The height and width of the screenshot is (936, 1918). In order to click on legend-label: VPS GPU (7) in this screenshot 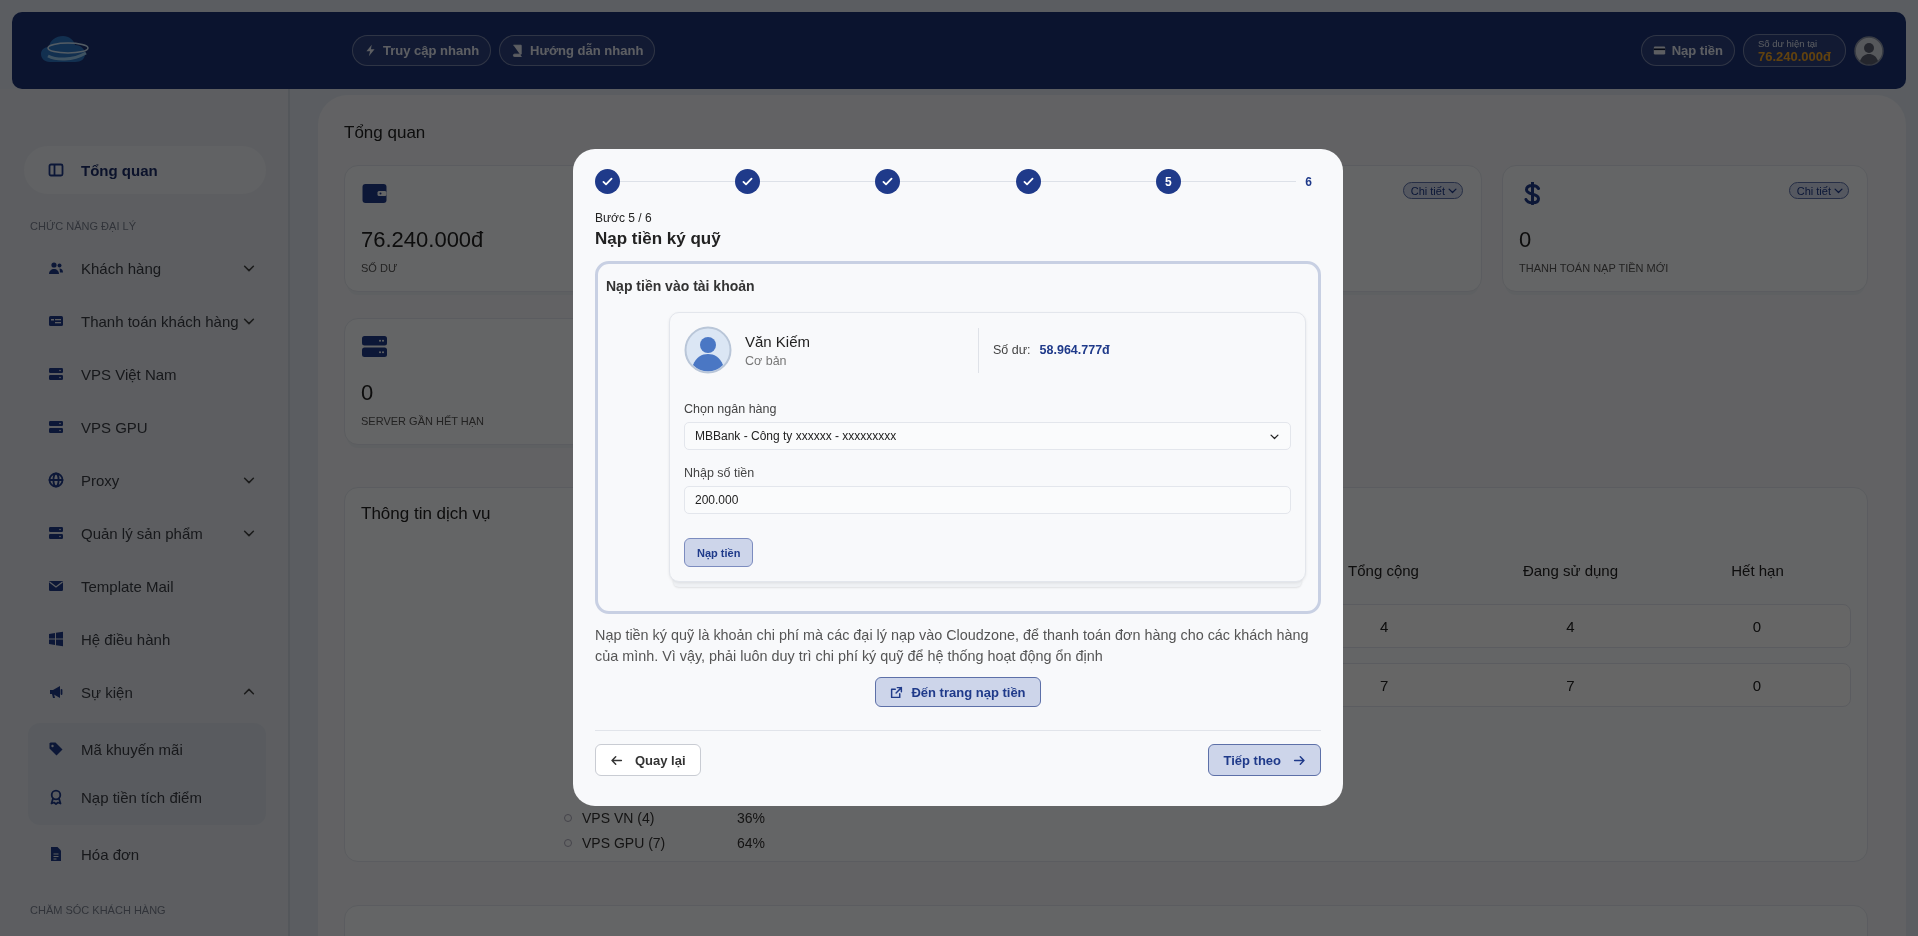, I will do `click(624, 843)`.